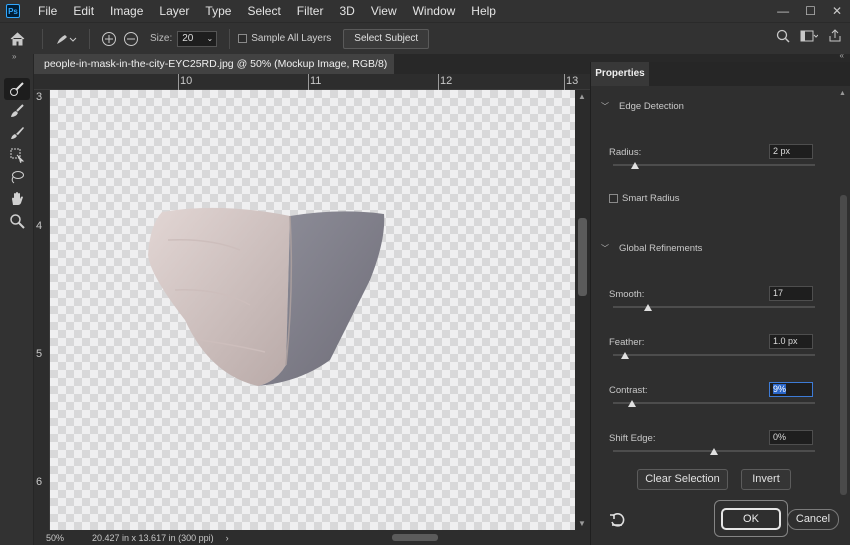 This screenshot has height=545, width=850. I want to click on quick-selection-tool-icon, so click(17, 89).